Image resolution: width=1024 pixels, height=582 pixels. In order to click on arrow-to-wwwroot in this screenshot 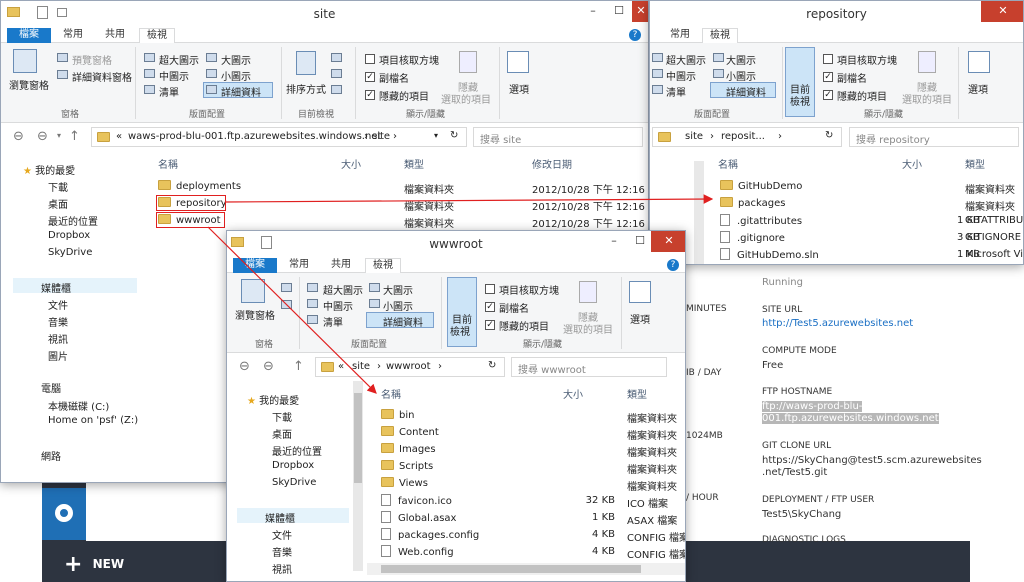, I will do `click(292, 310)`.